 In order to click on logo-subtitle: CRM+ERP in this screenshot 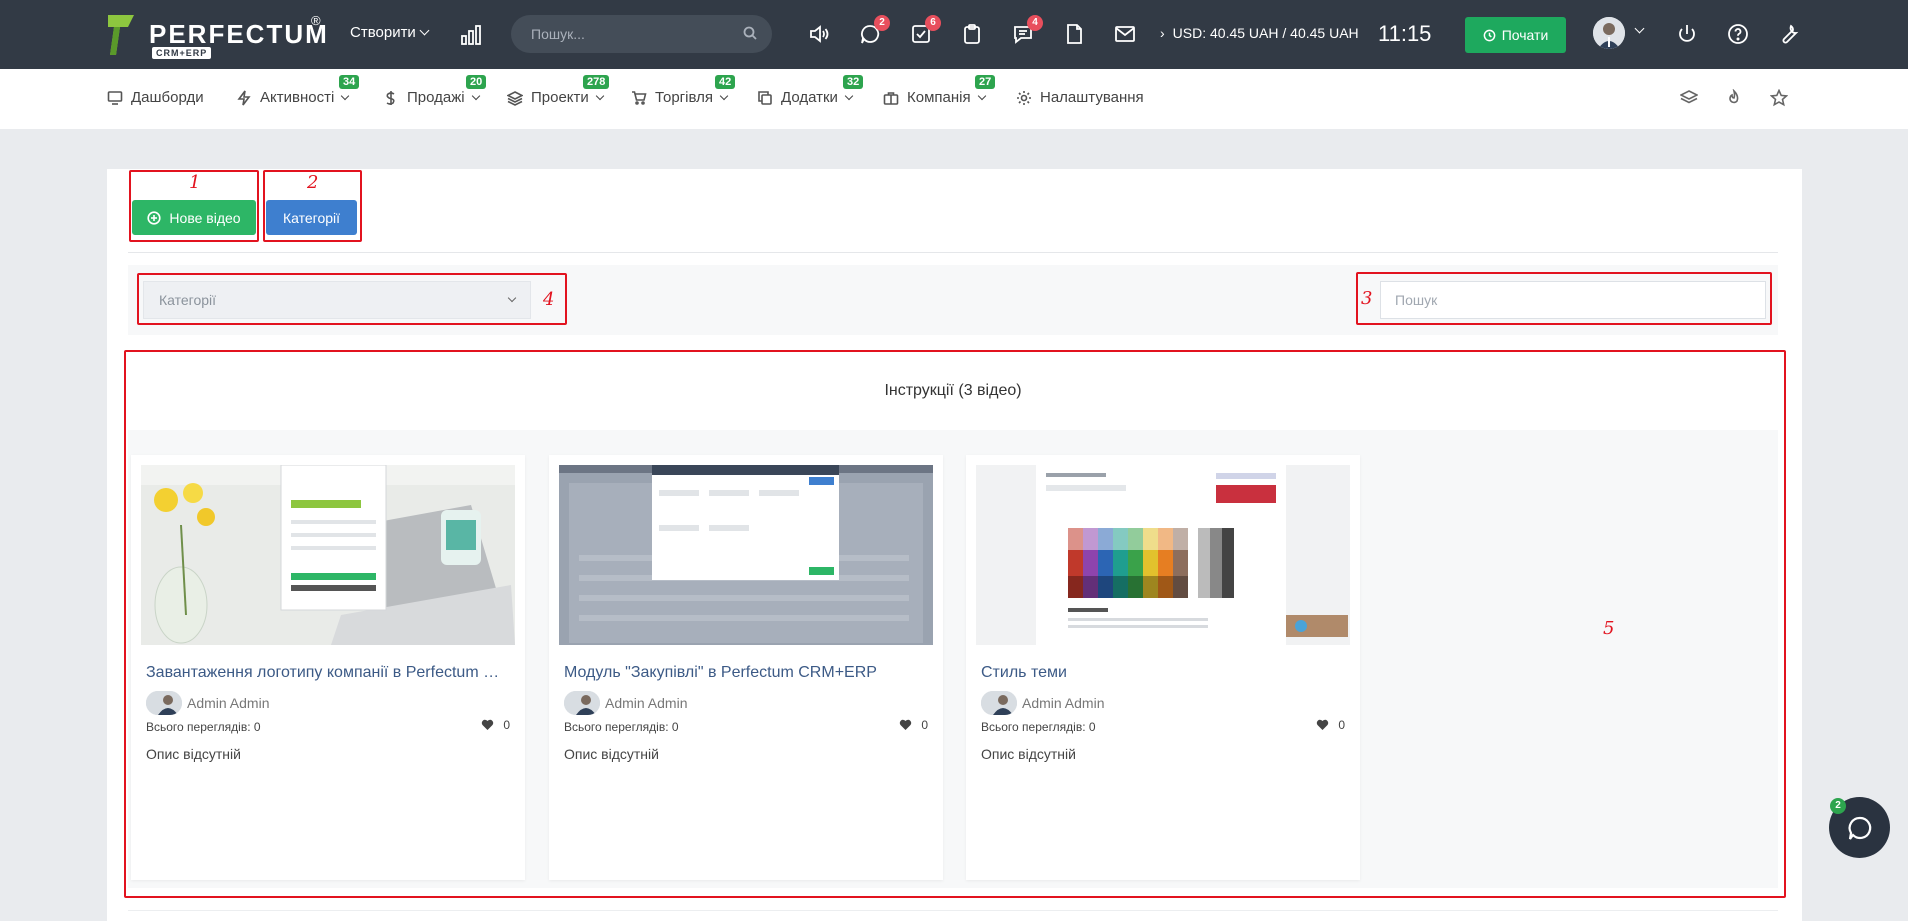, I will do `click(182, 53)`.